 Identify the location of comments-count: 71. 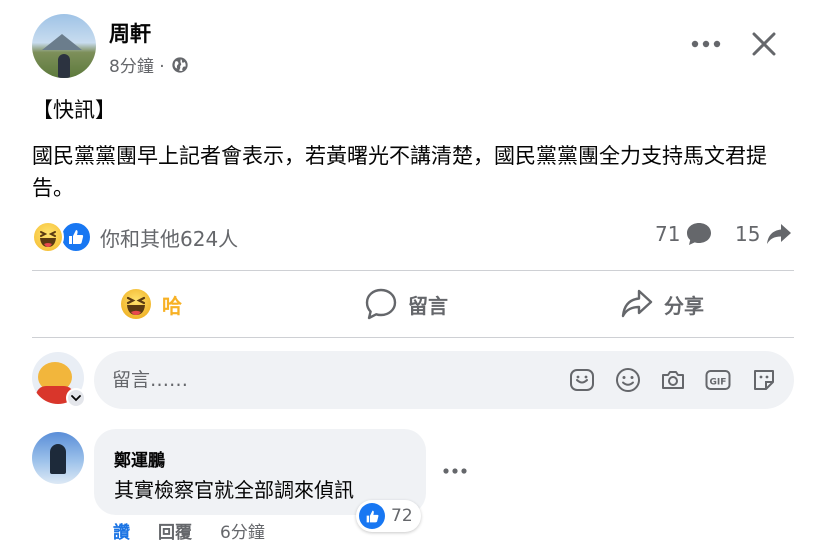
(683, 234).